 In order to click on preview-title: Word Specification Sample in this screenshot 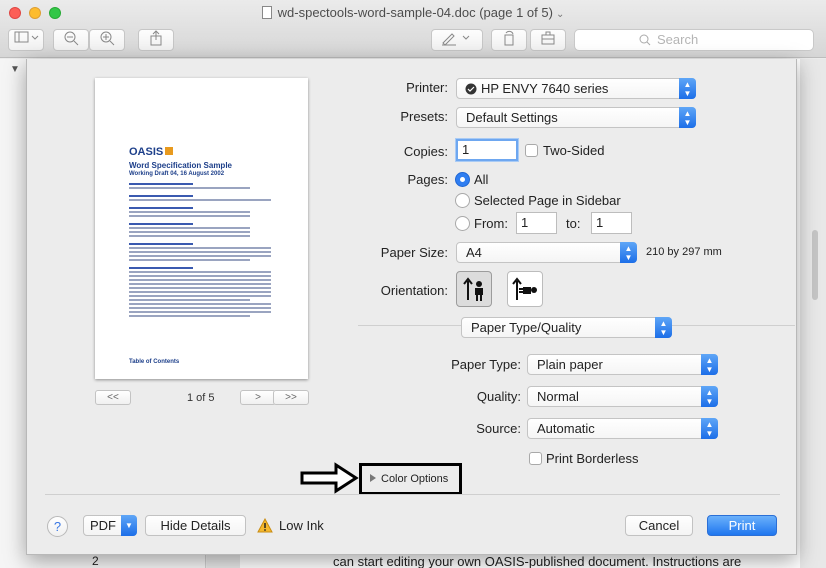, I will do `click(180, 165)`.